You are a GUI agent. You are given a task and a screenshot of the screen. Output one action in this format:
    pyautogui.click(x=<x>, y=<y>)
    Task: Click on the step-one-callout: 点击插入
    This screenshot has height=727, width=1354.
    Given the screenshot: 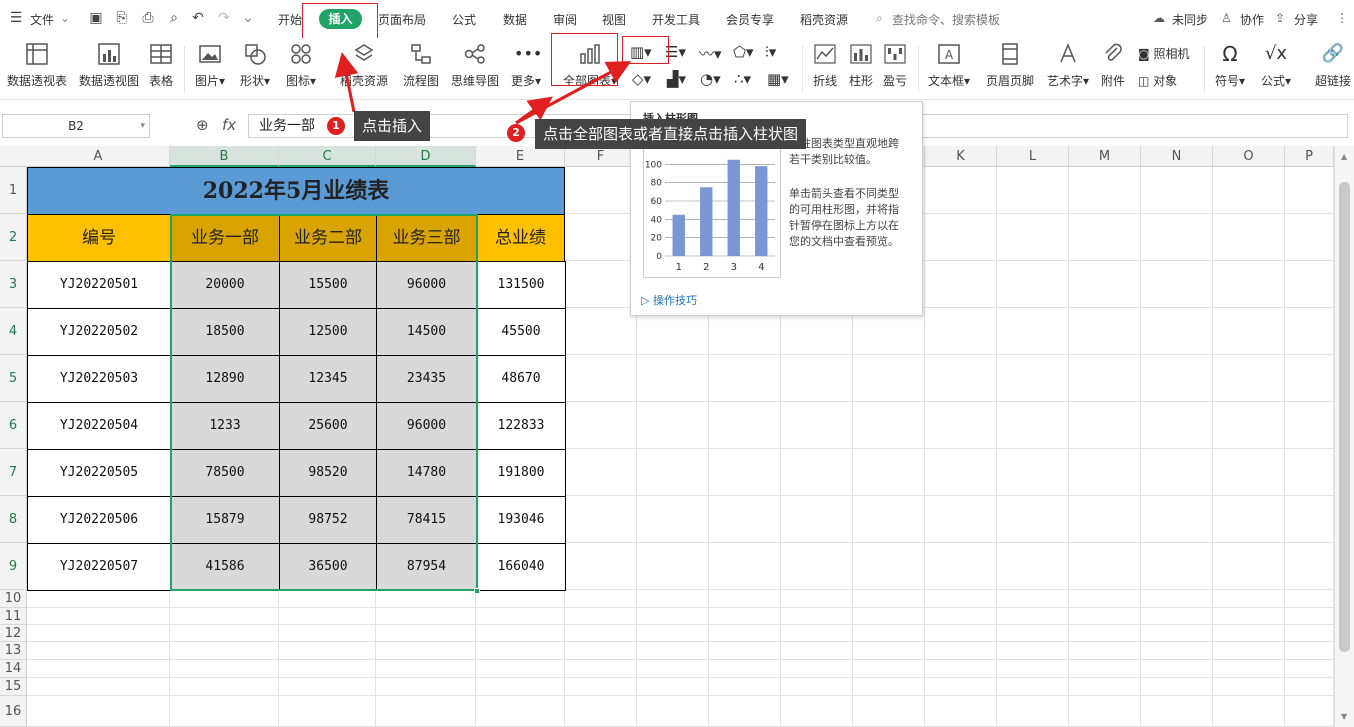 What is the action you would take?
    pyautogui.click(x=392, y=126)
    